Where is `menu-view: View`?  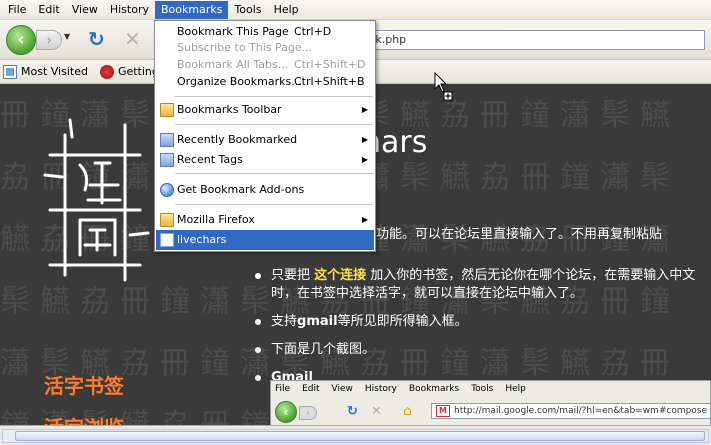
menu-view: View is located at coordinates (85, 10).